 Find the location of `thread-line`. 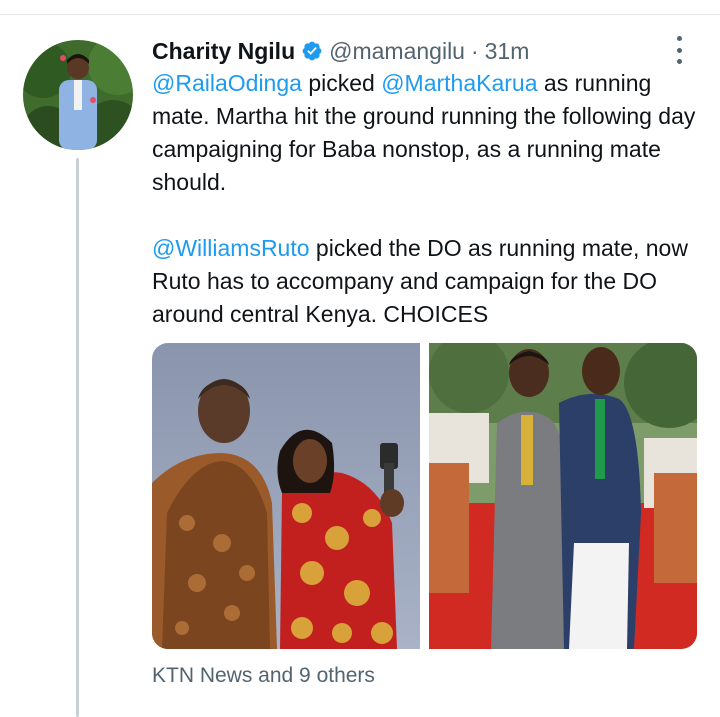

thread-line is located at coordinates (77, 437).